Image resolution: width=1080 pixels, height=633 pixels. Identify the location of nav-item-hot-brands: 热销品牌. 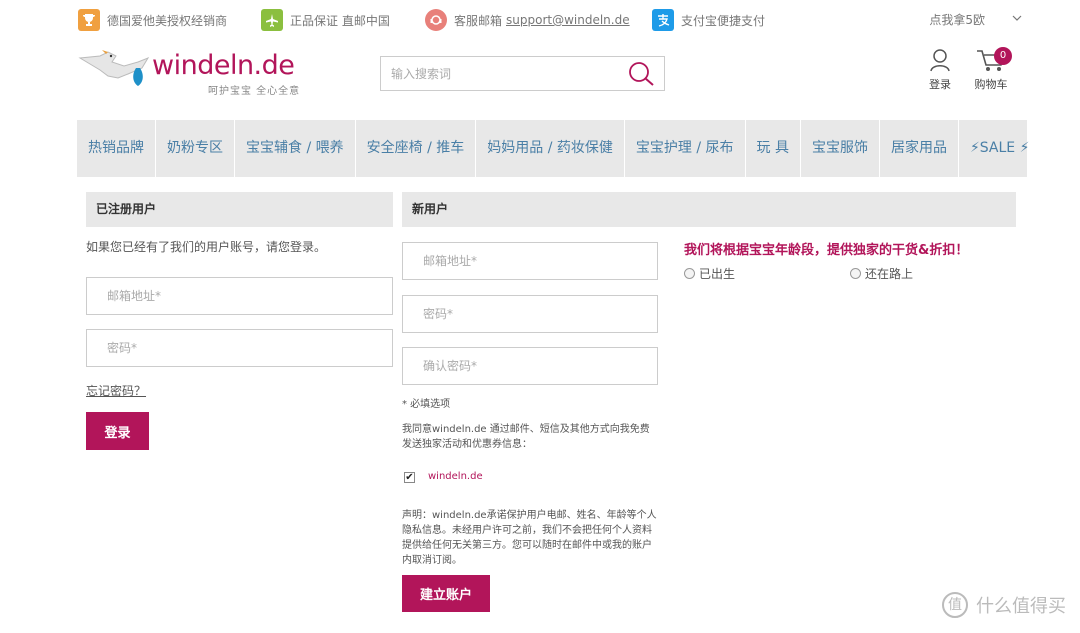
(116, 148).